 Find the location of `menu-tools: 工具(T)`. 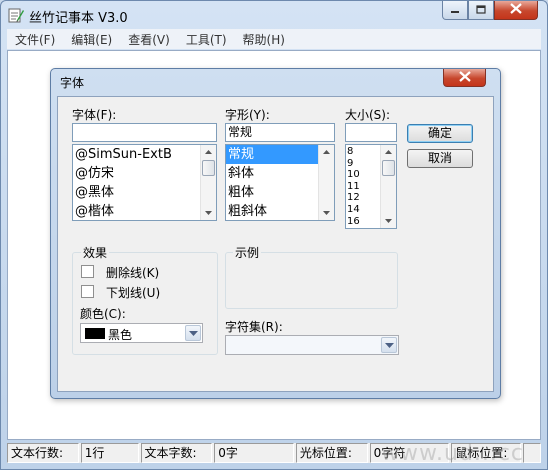

menu-tools: 工具(T) is located at coordinates (206, 39).